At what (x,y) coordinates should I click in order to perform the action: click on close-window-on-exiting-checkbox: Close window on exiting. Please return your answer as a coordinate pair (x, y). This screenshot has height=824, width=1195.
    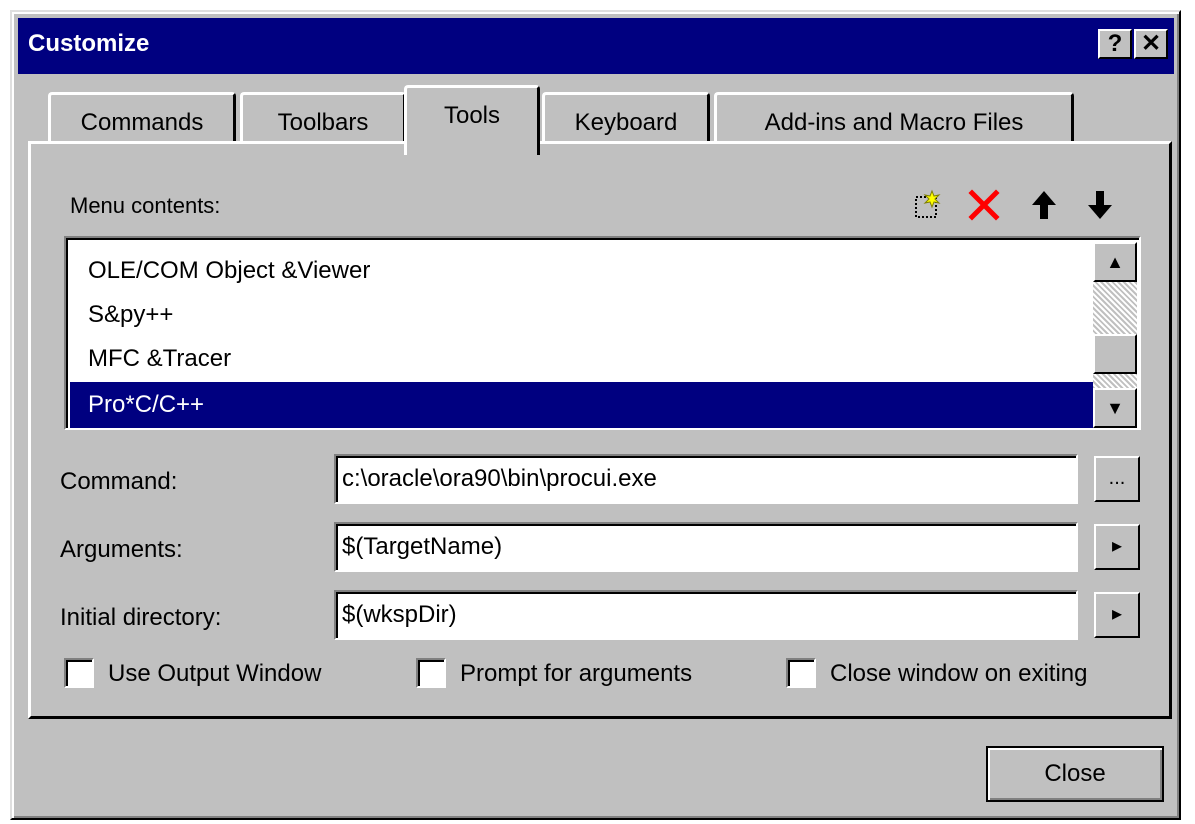
    Looking at the image, I should click on (966, 674).